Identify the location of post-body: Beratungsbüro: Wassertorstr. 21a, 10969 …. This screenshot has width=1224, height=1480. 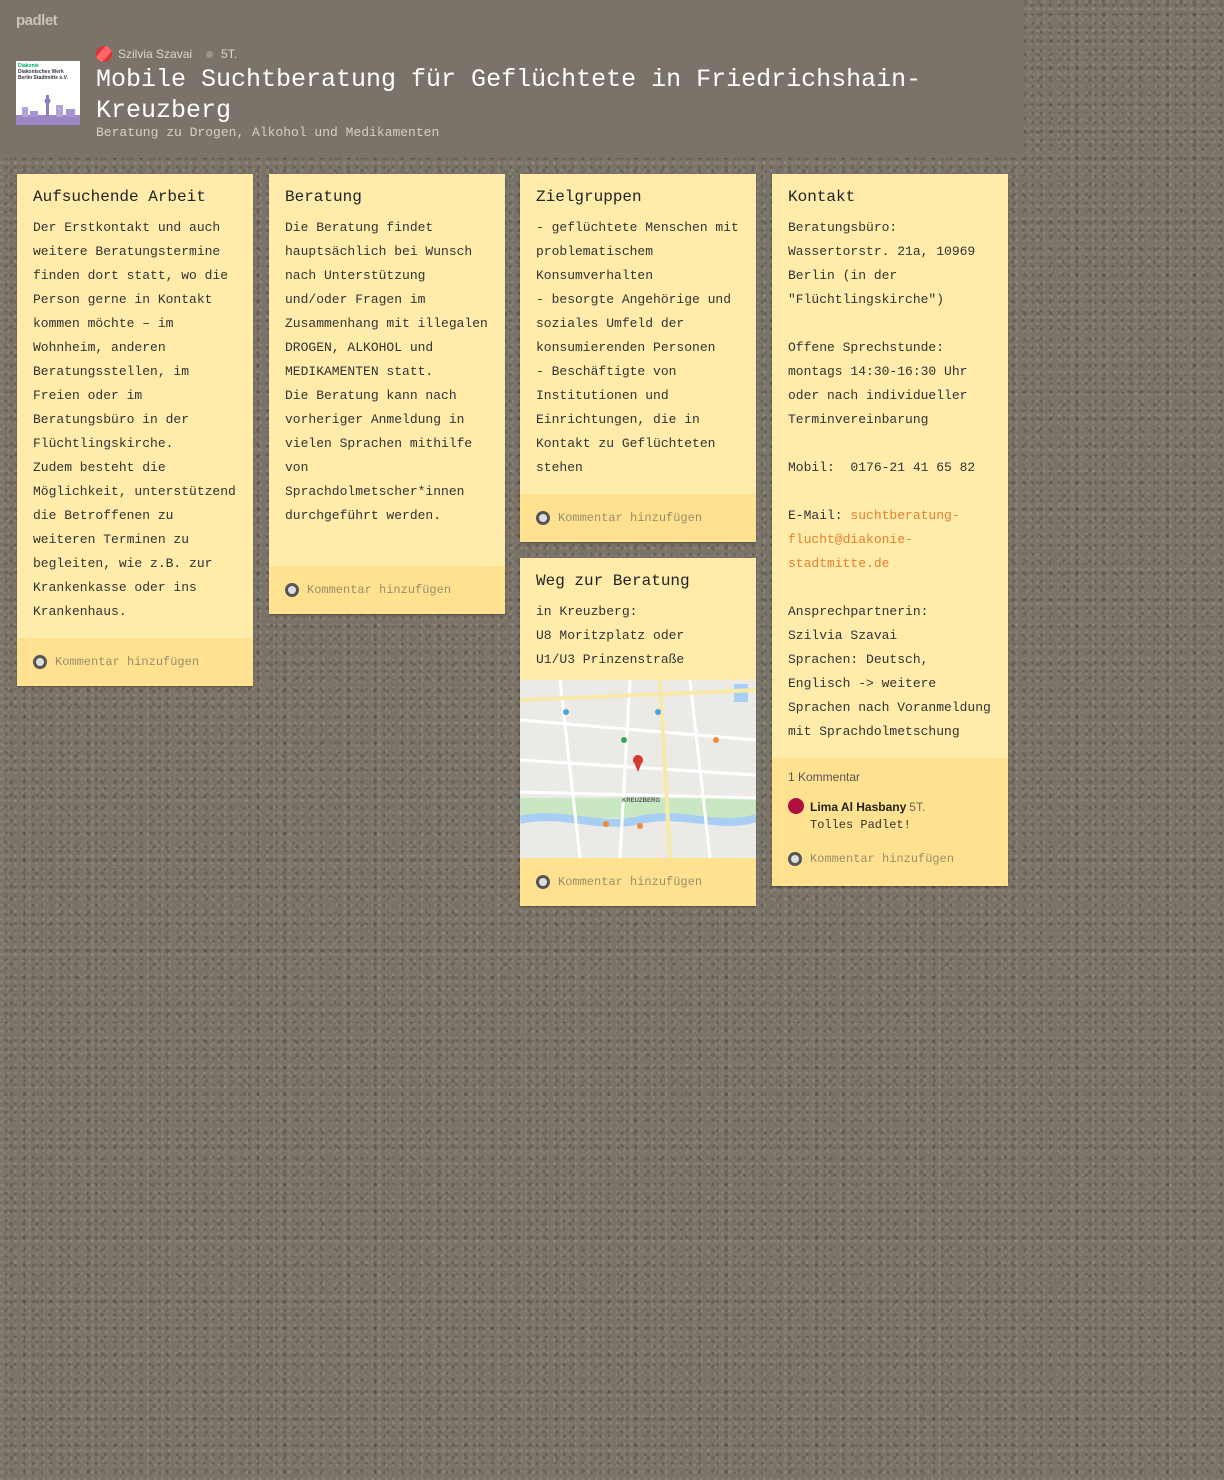
(889, 479).